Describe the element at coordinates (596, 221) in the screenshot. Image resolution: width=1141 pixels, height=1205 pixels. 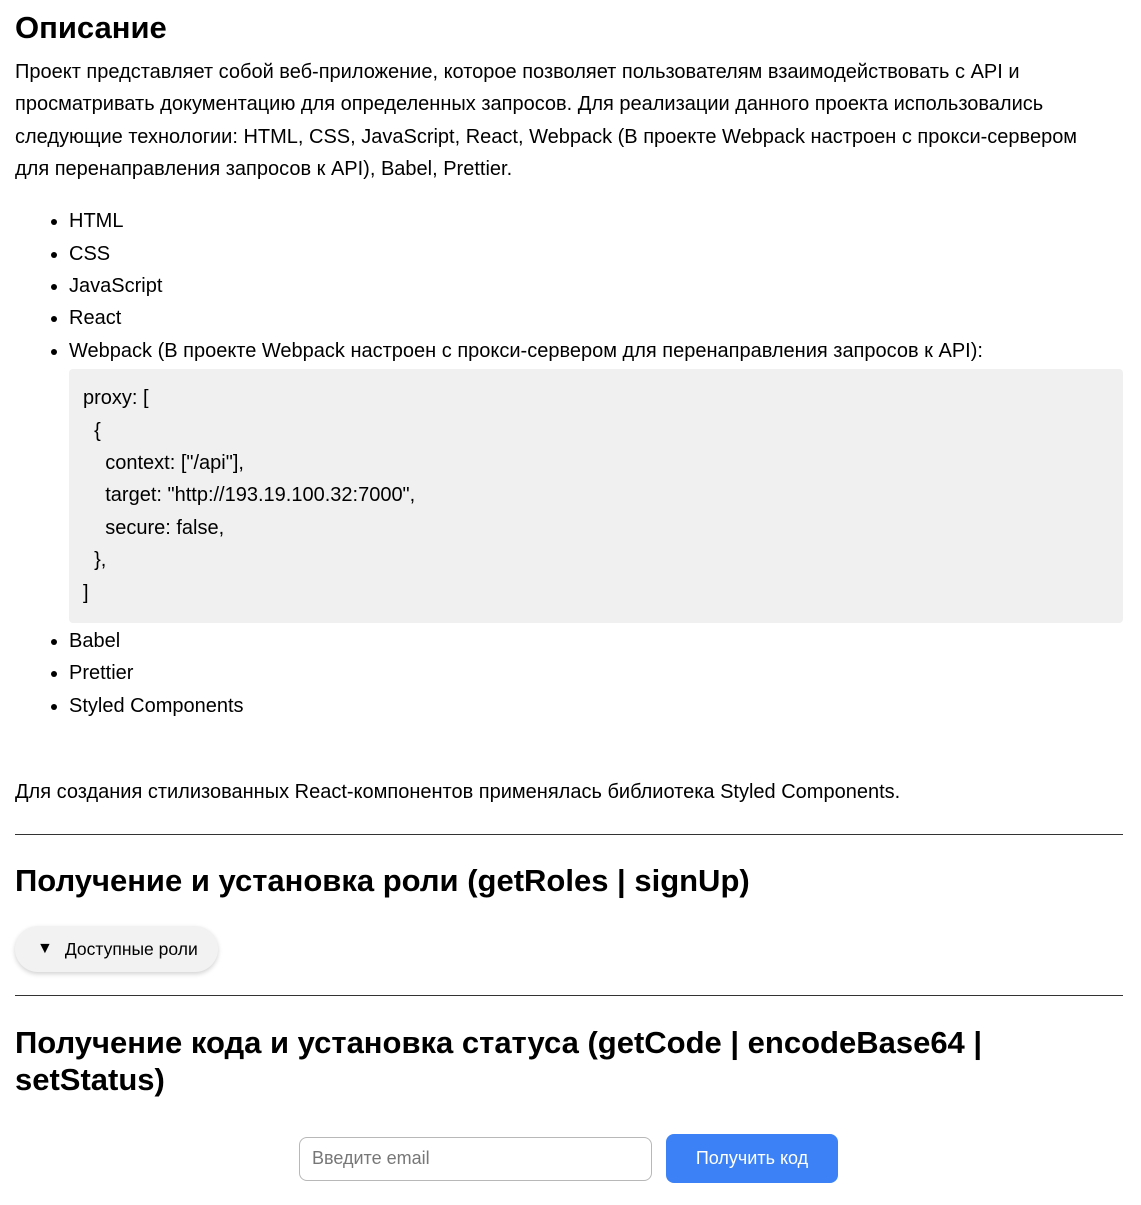
I see `list-item-html: HTML` at that location.